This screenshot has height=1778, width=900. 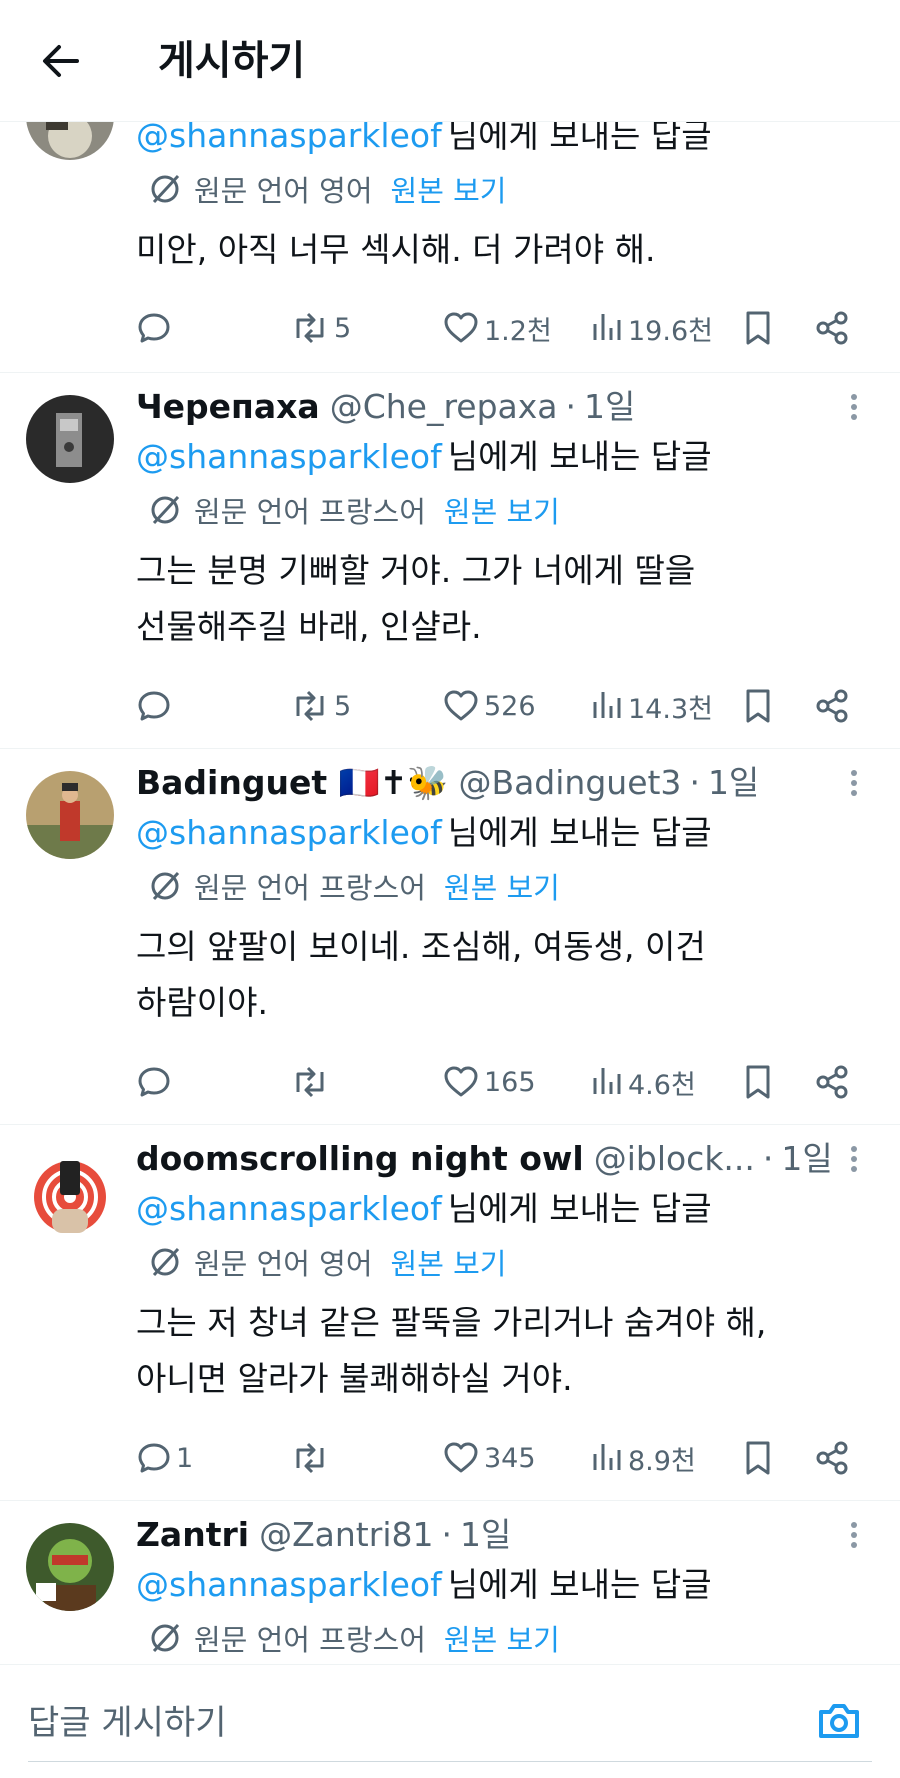 What do you see at coordinates (651, 706) in the screenshot?
I see `views-button: 14.3천` at bounding box center [651, 706].